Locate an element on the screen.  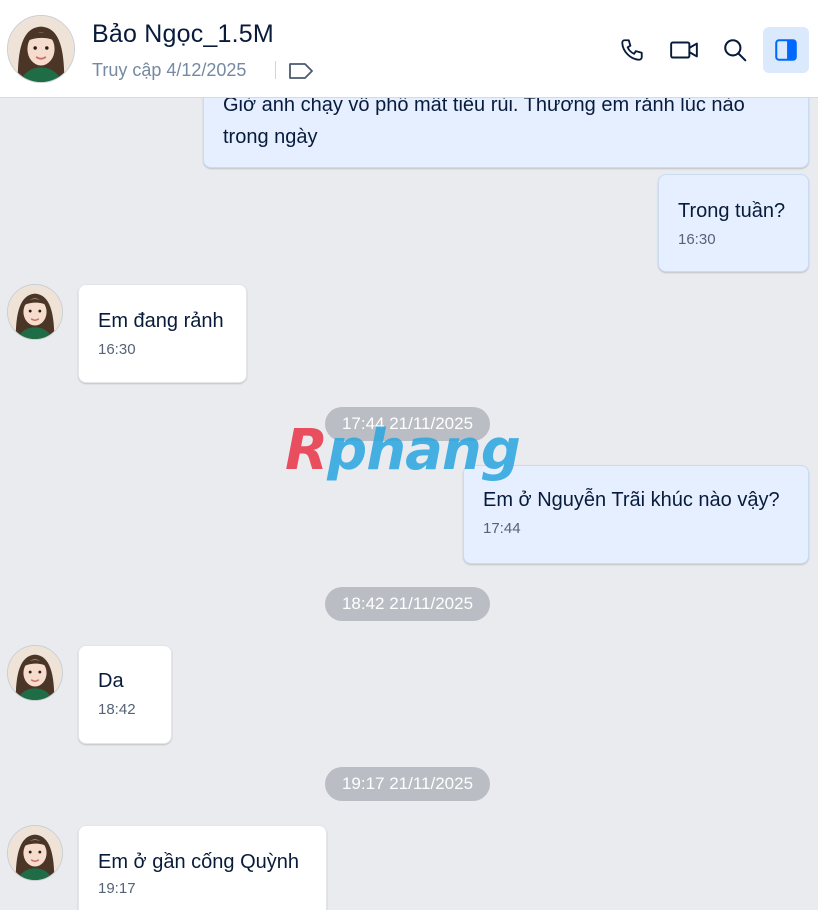
search-button is located at coordinates (735, 50).